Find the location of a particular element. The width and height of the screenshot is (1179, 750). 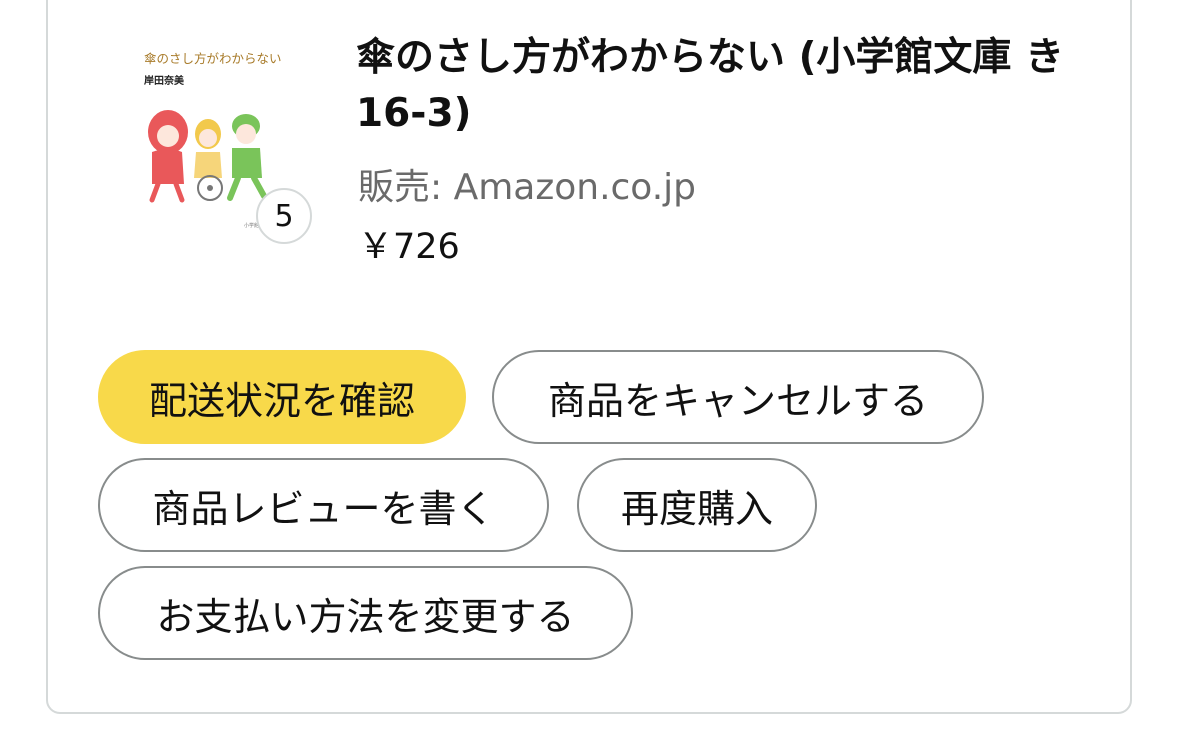

buy-again-button: 再度購入 is located at coordinates (697, 505).